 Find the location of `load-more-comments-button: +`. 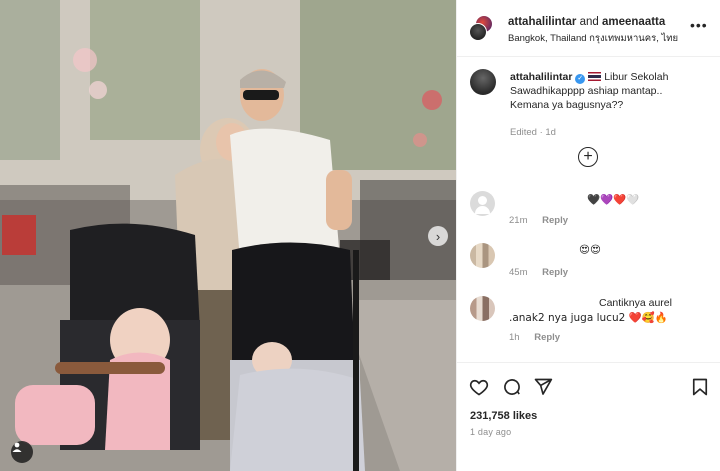

load-more-comments-button: + is located at coordinates (588, 157).